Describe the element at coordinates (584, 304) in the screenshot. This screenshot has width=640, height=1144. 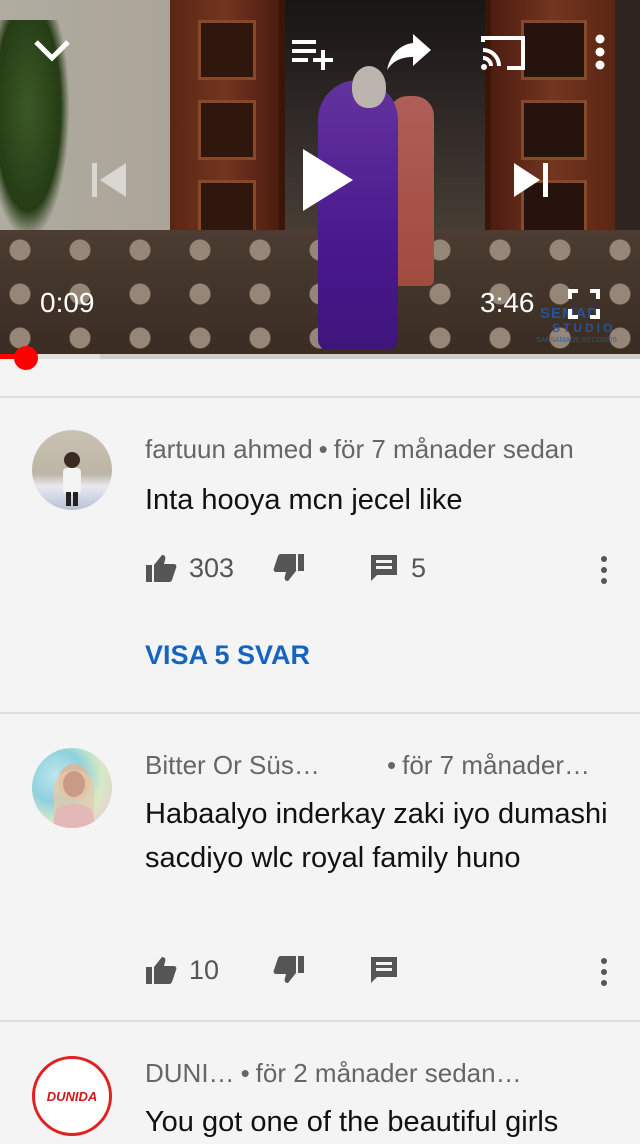
I see `fullscreen-icon` at that location.